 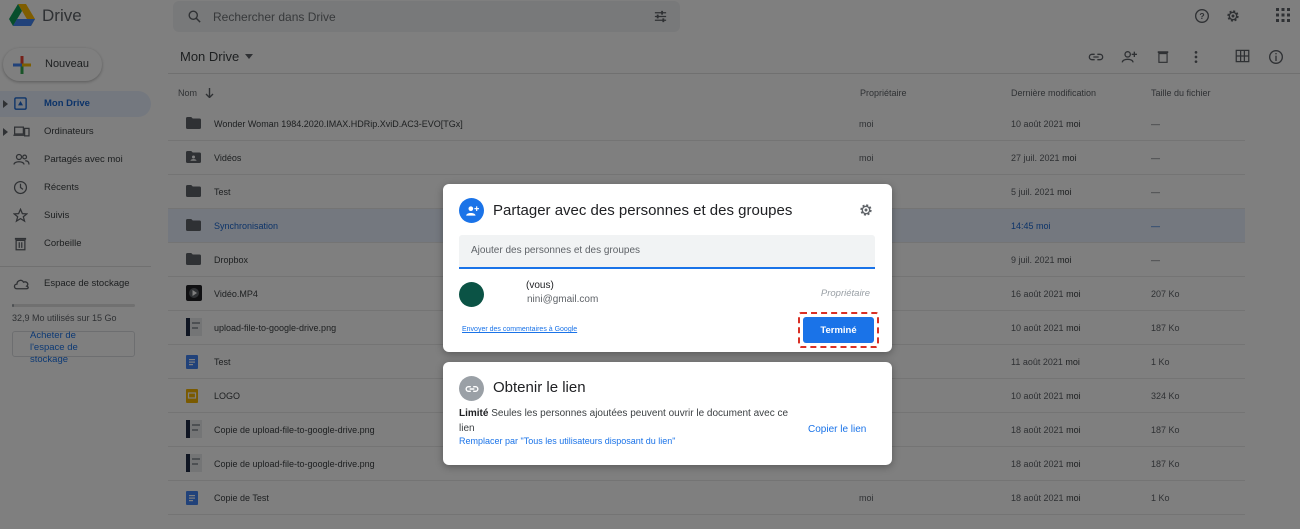 What do you see at coordinates (563, 299) in the screenshot?
I see `person-email: nini@gmail.com` at bounding box center [563, 299].